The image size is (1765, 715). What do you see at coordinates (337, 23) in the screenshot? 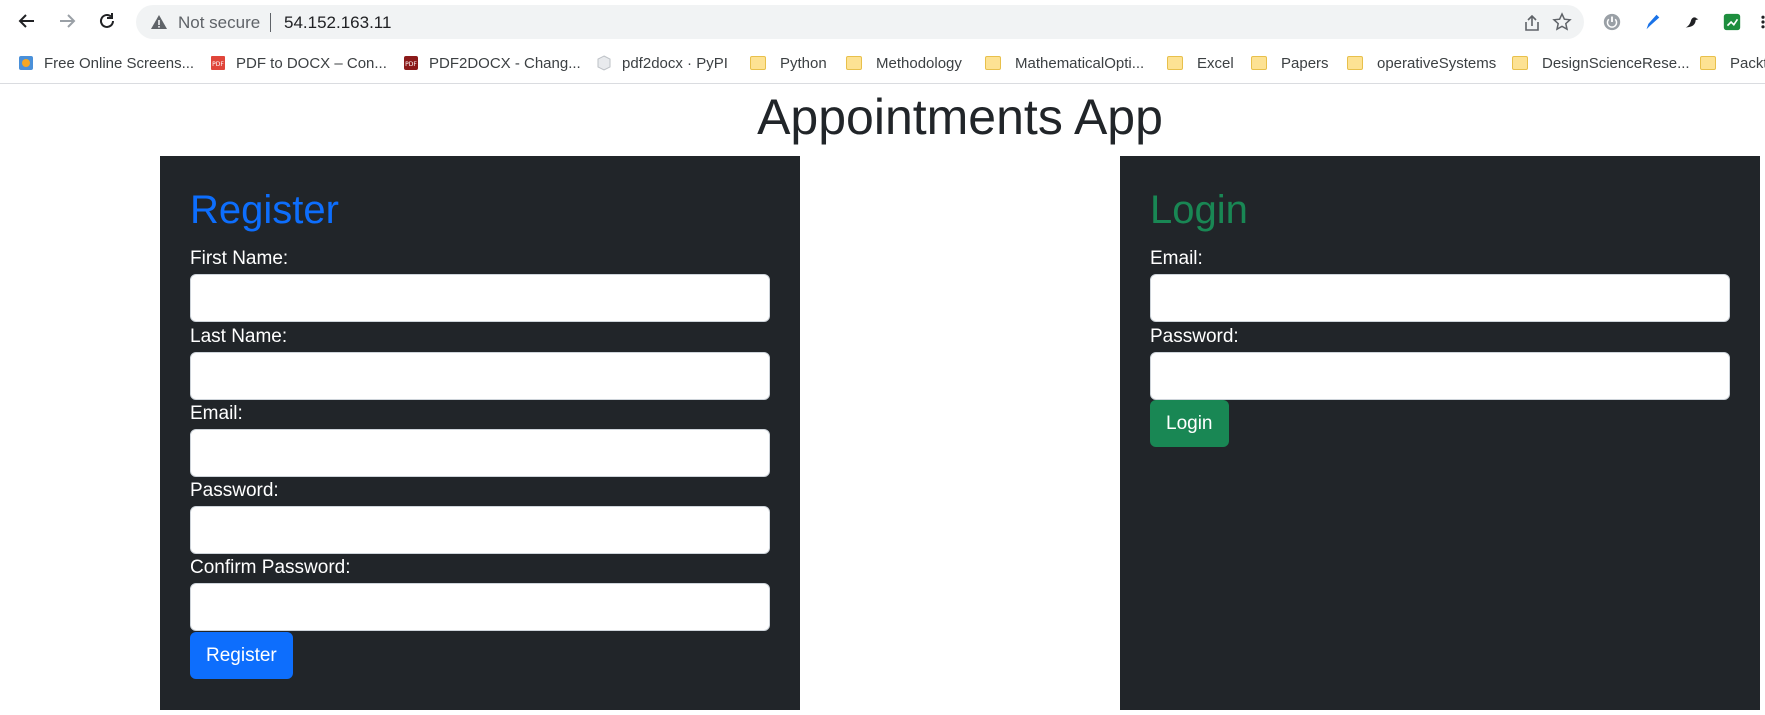
I see `url-text: 54.152.163.11` at bounding box center [337, 23].